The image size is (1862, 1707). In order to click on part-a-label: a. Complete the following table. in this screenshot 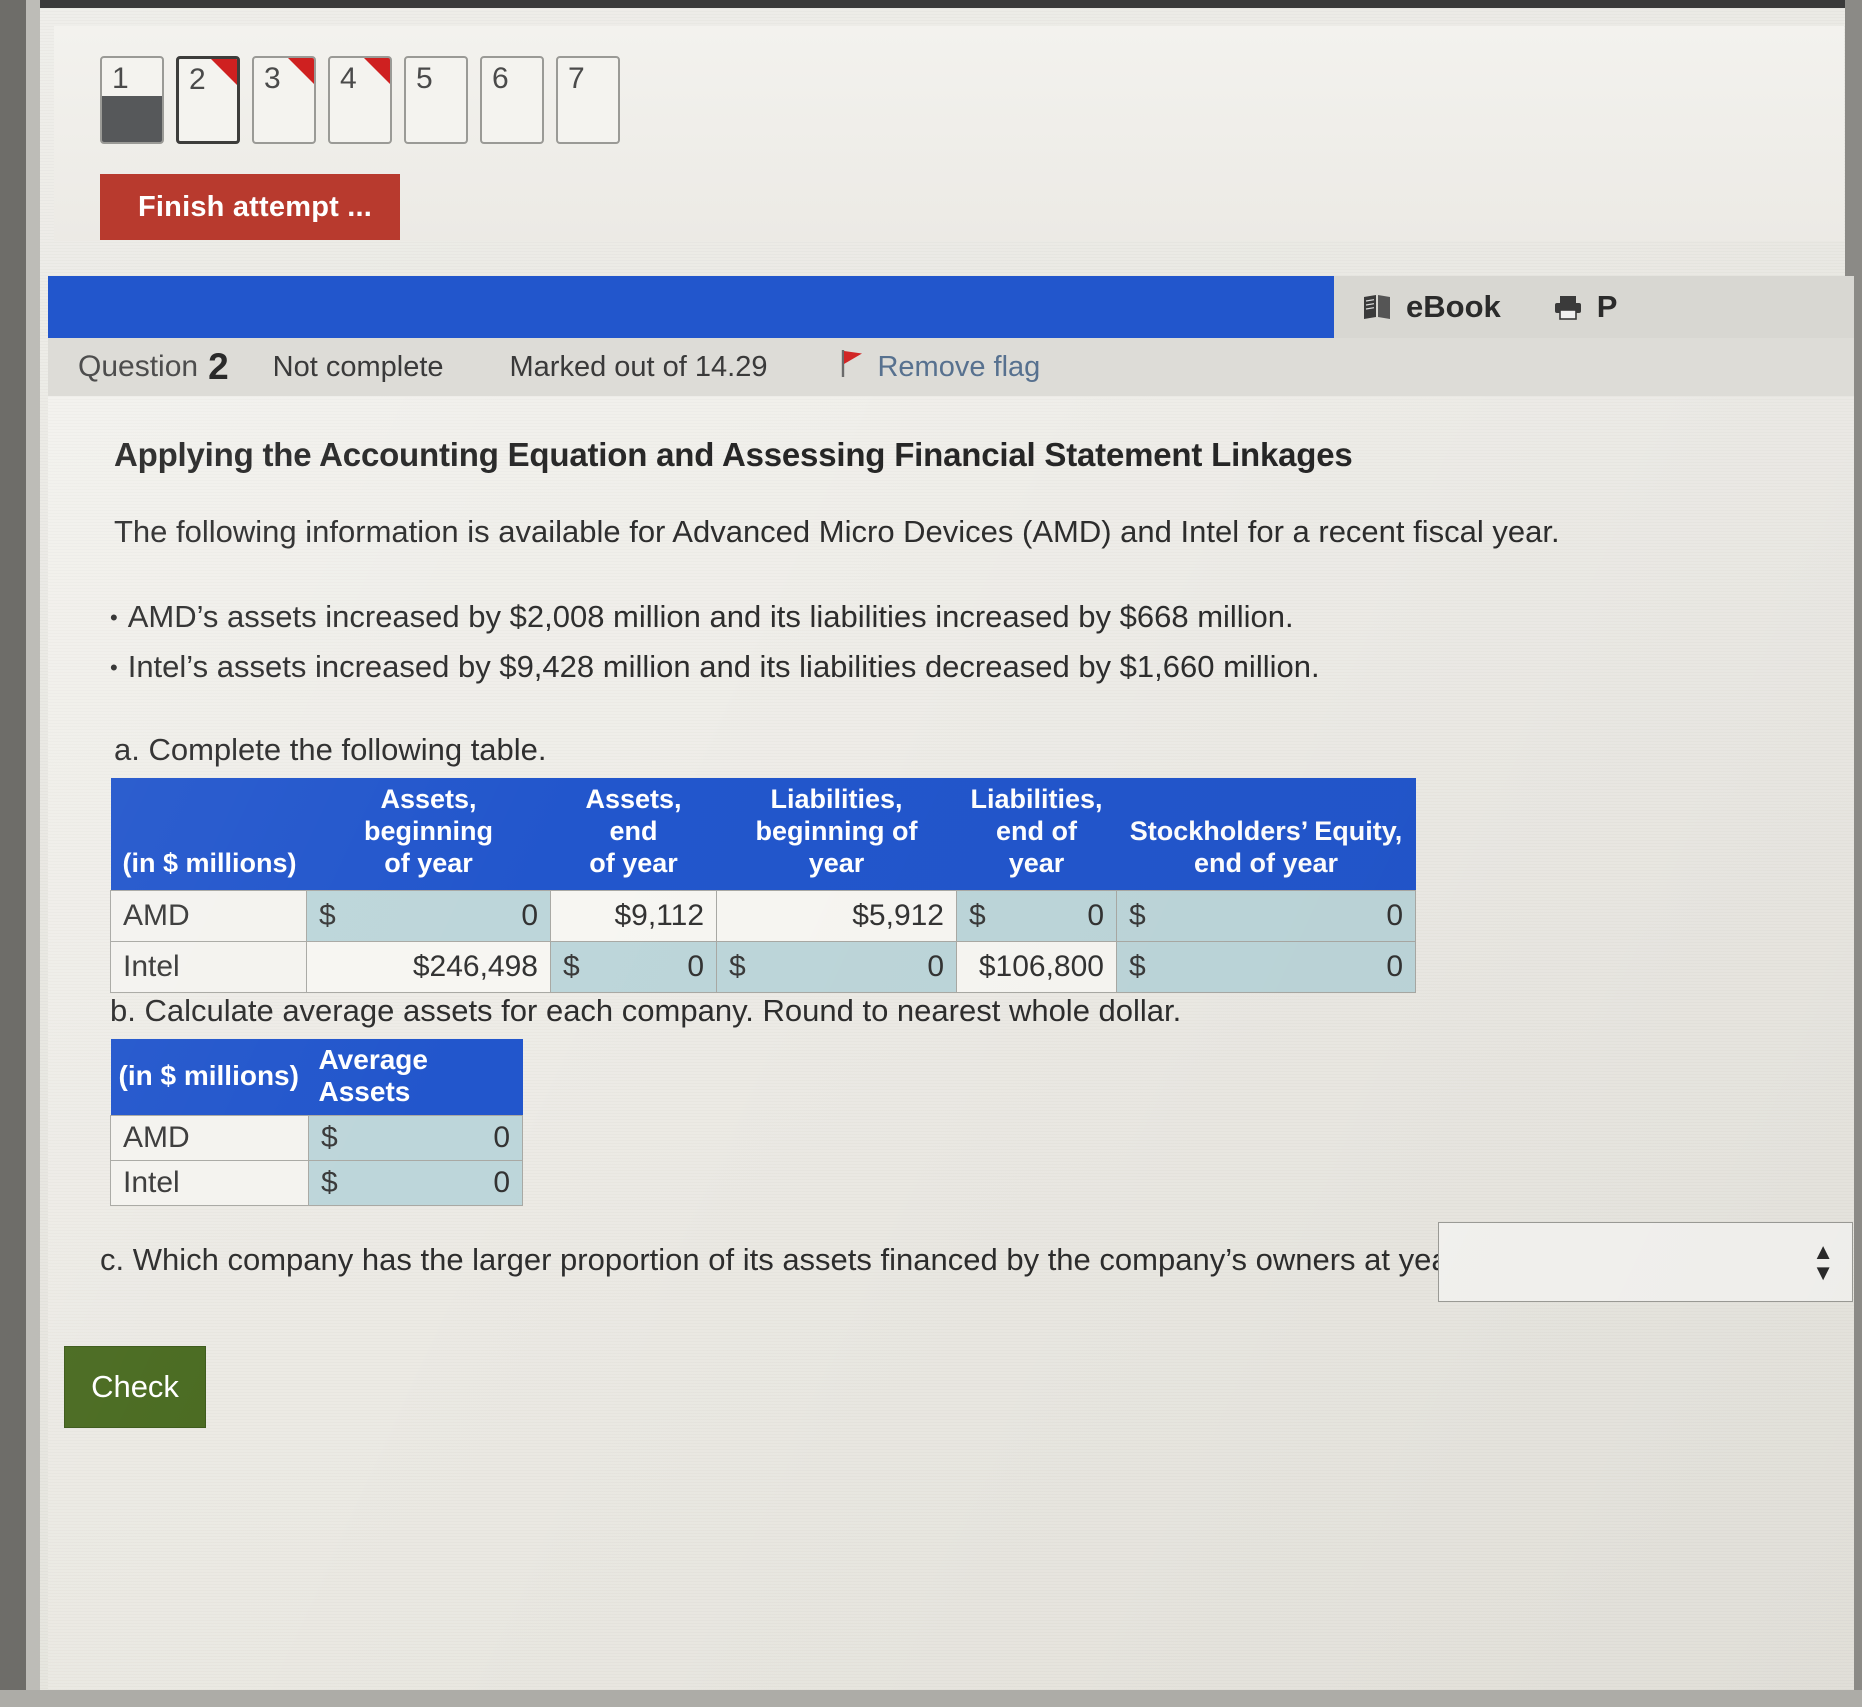, I will do `click(330, 749)`.